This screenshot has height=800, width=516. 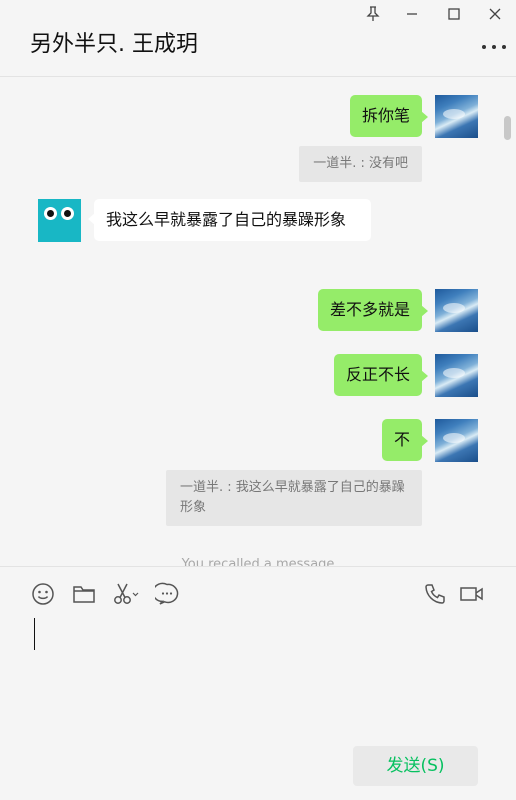 What do you see at coordinates (258, 38) in the screenshot?
I see `title-bar: 另外半只. 王成玥` at bounding box center [258, 38].